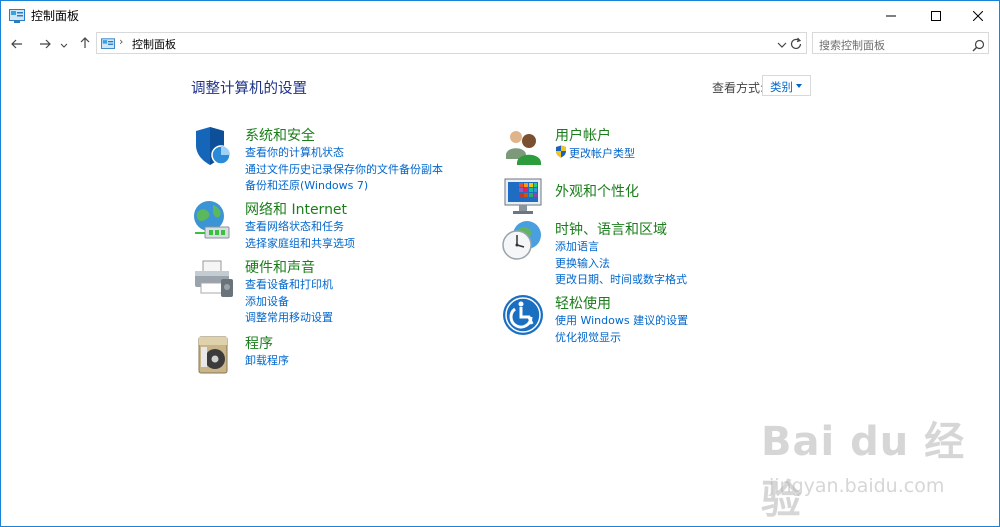 Image resolution: width=1000 pixels, height=527 pixels. What do you see at coordinates (523, 147) in the screenshot?
I see `user-accounts-icon` at bounding box center [523, 147].